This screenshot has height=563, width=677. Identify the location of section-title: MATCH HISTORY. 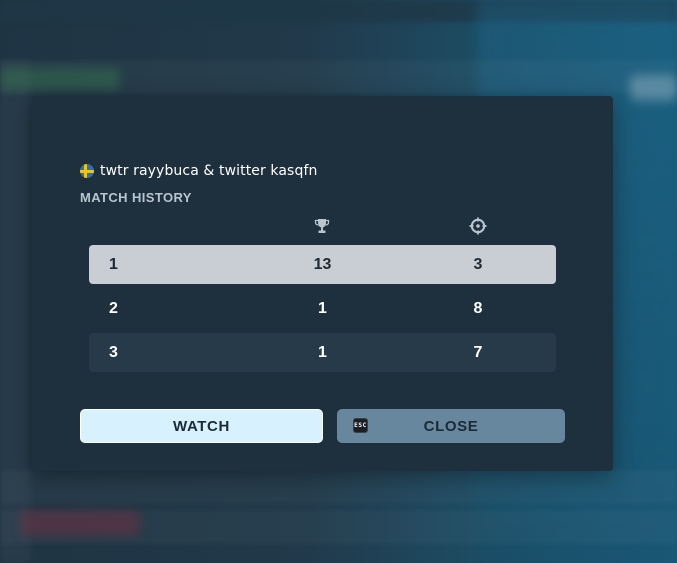
(136, 197).